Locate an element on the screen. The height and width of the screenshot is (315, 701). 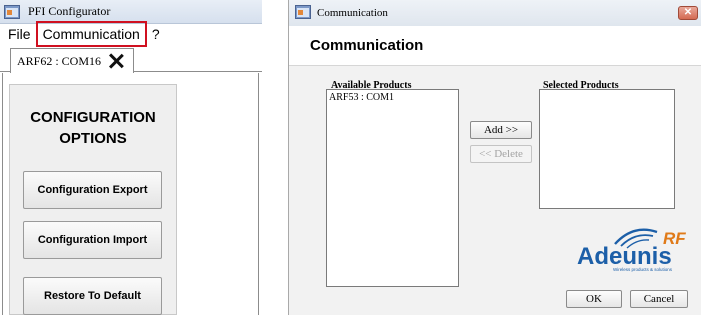
adeunis-logo: RF Adeunis Wireless products & solutions is located at coordinates (635, 247).